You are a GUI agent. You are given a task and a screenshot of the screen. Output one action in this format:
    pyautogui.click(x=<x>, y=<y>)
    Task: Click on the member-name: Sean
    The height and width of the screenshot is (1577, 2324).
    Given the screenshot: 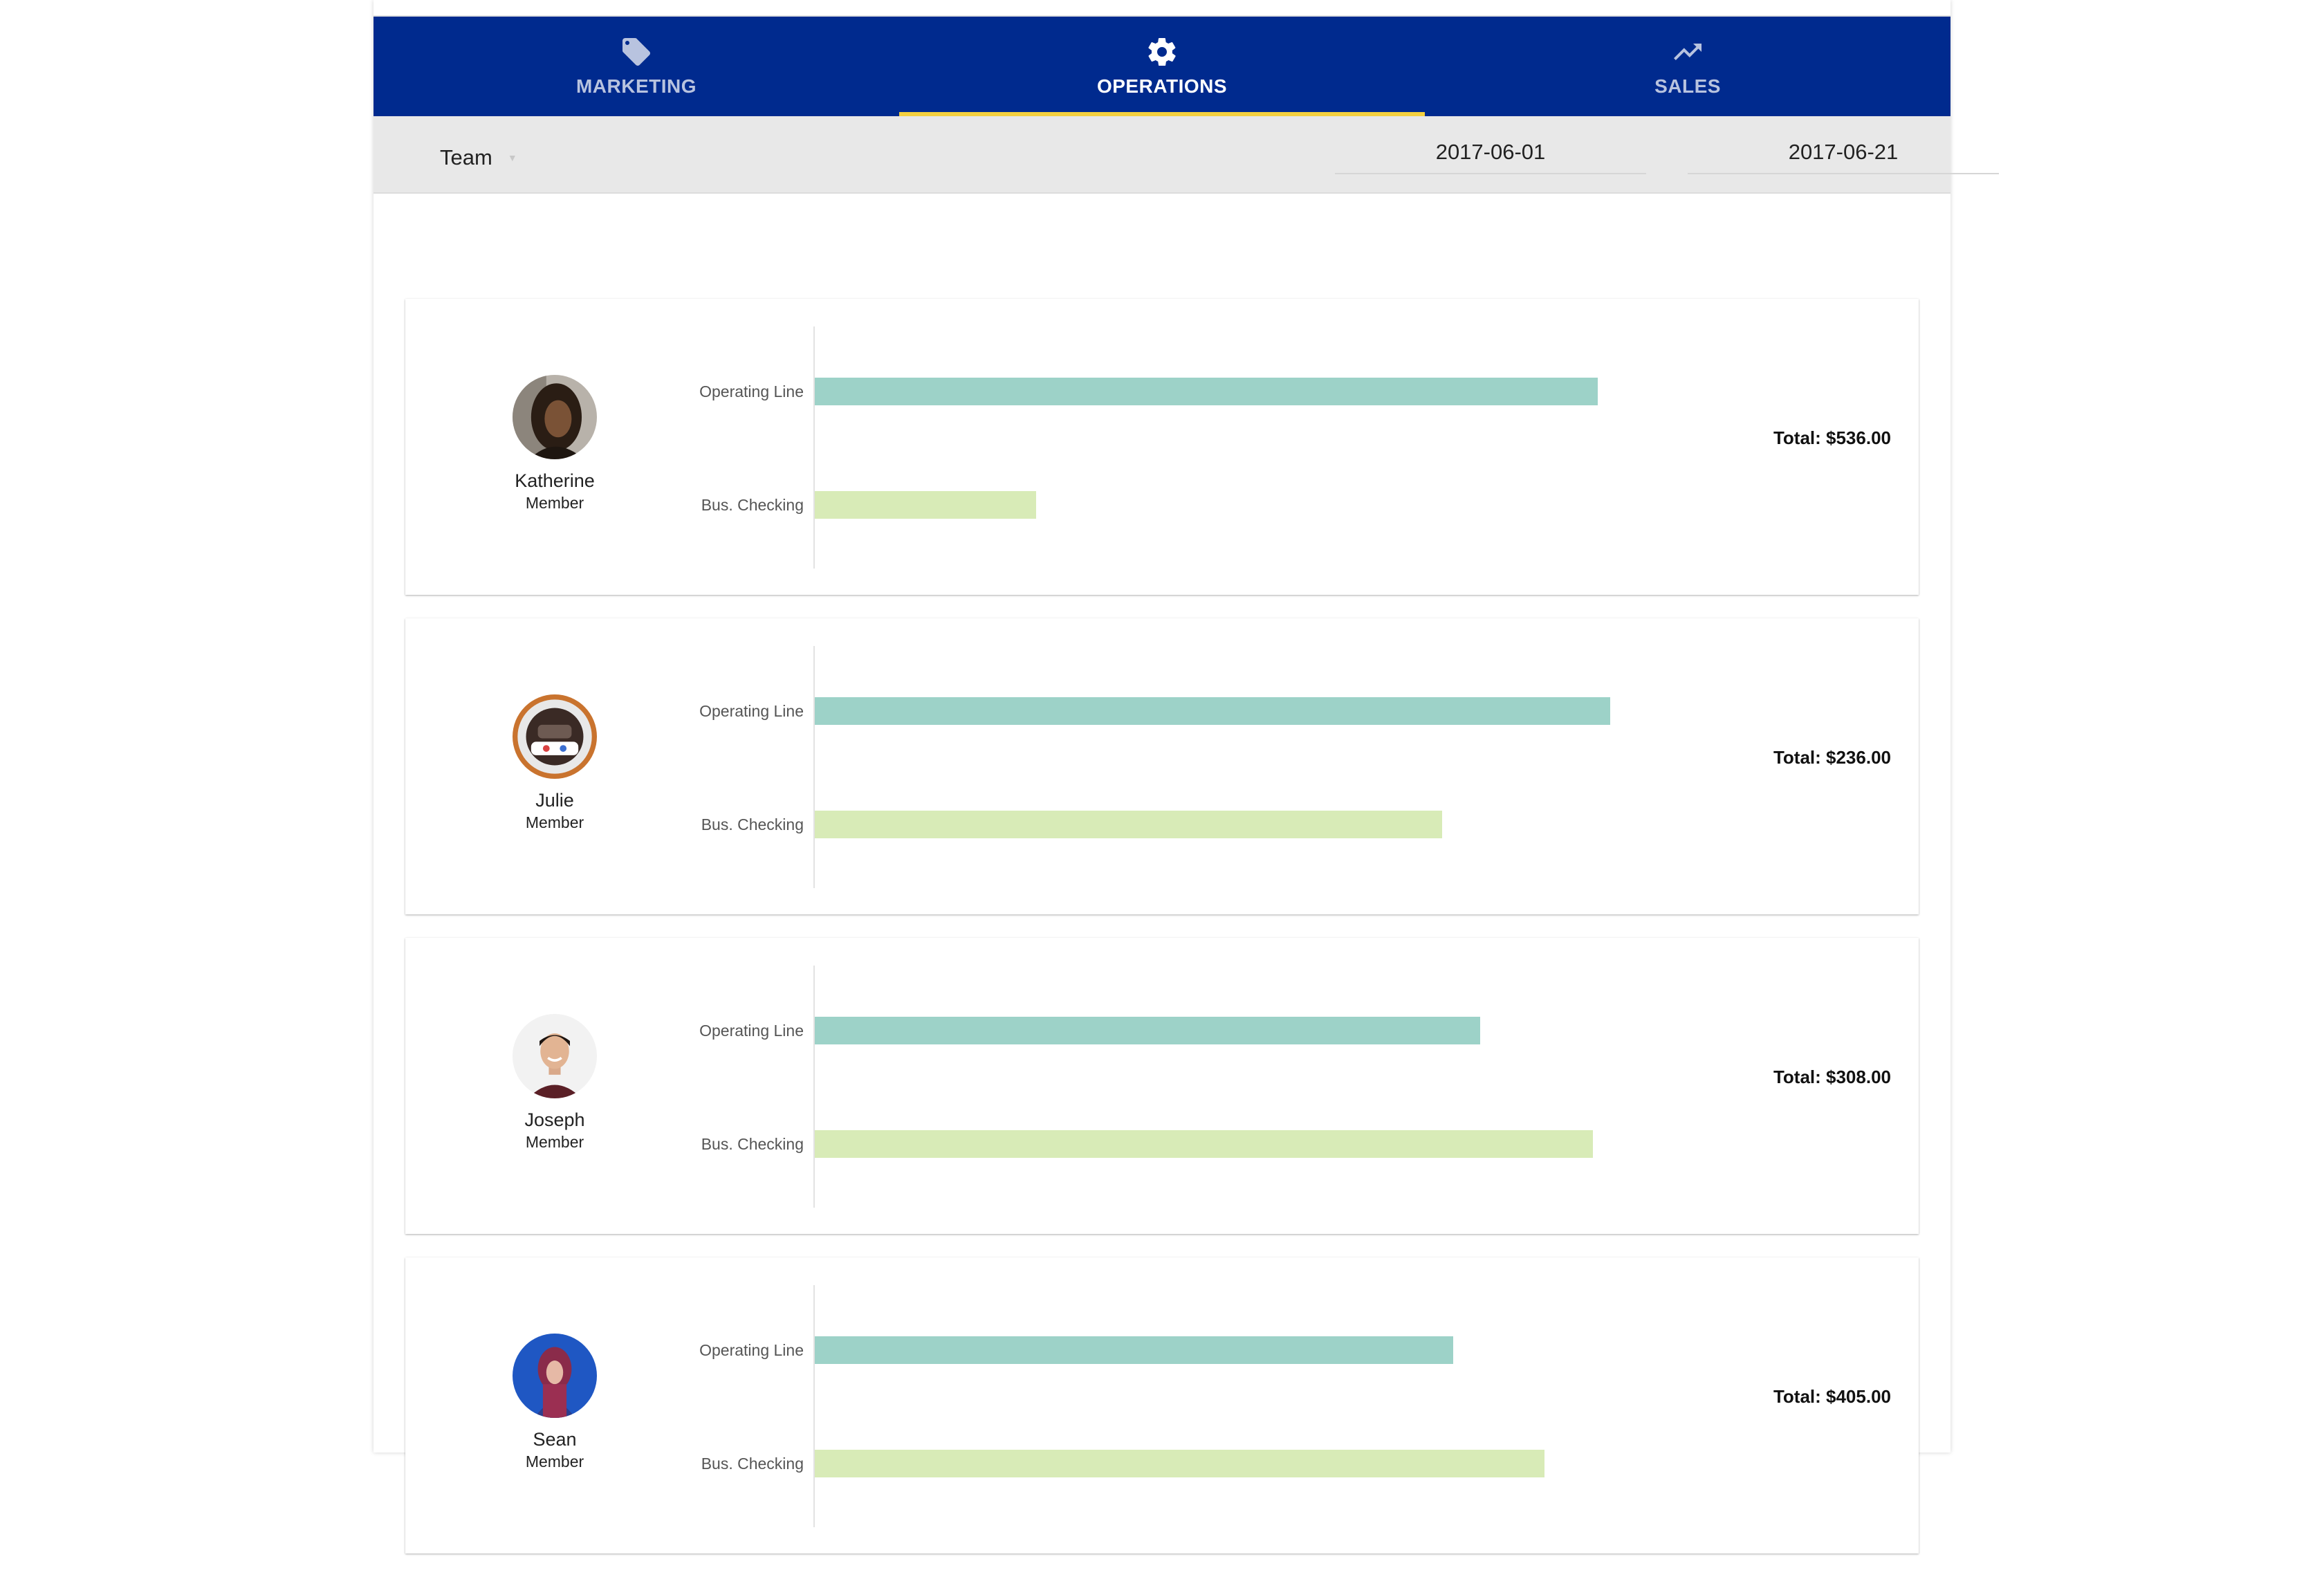 What is the action you would take?
    pyautogui.click(x=555, y=1439)
    